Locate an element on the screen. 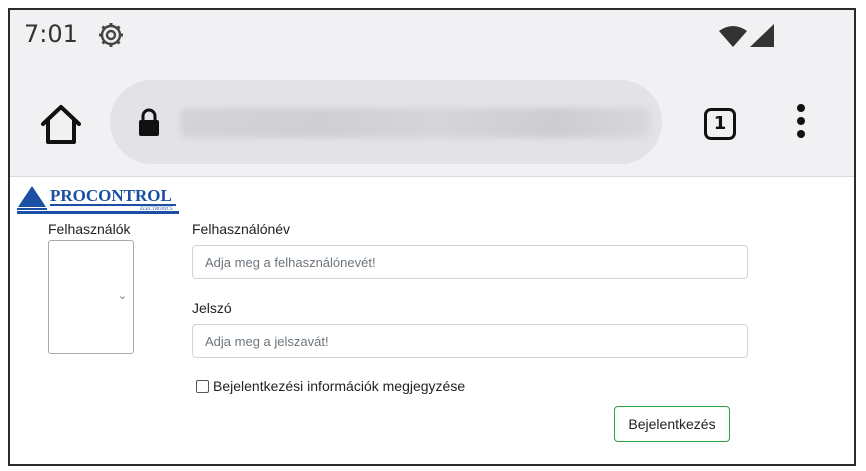  status-time: 7:01 is located at coordinates (51, 34).